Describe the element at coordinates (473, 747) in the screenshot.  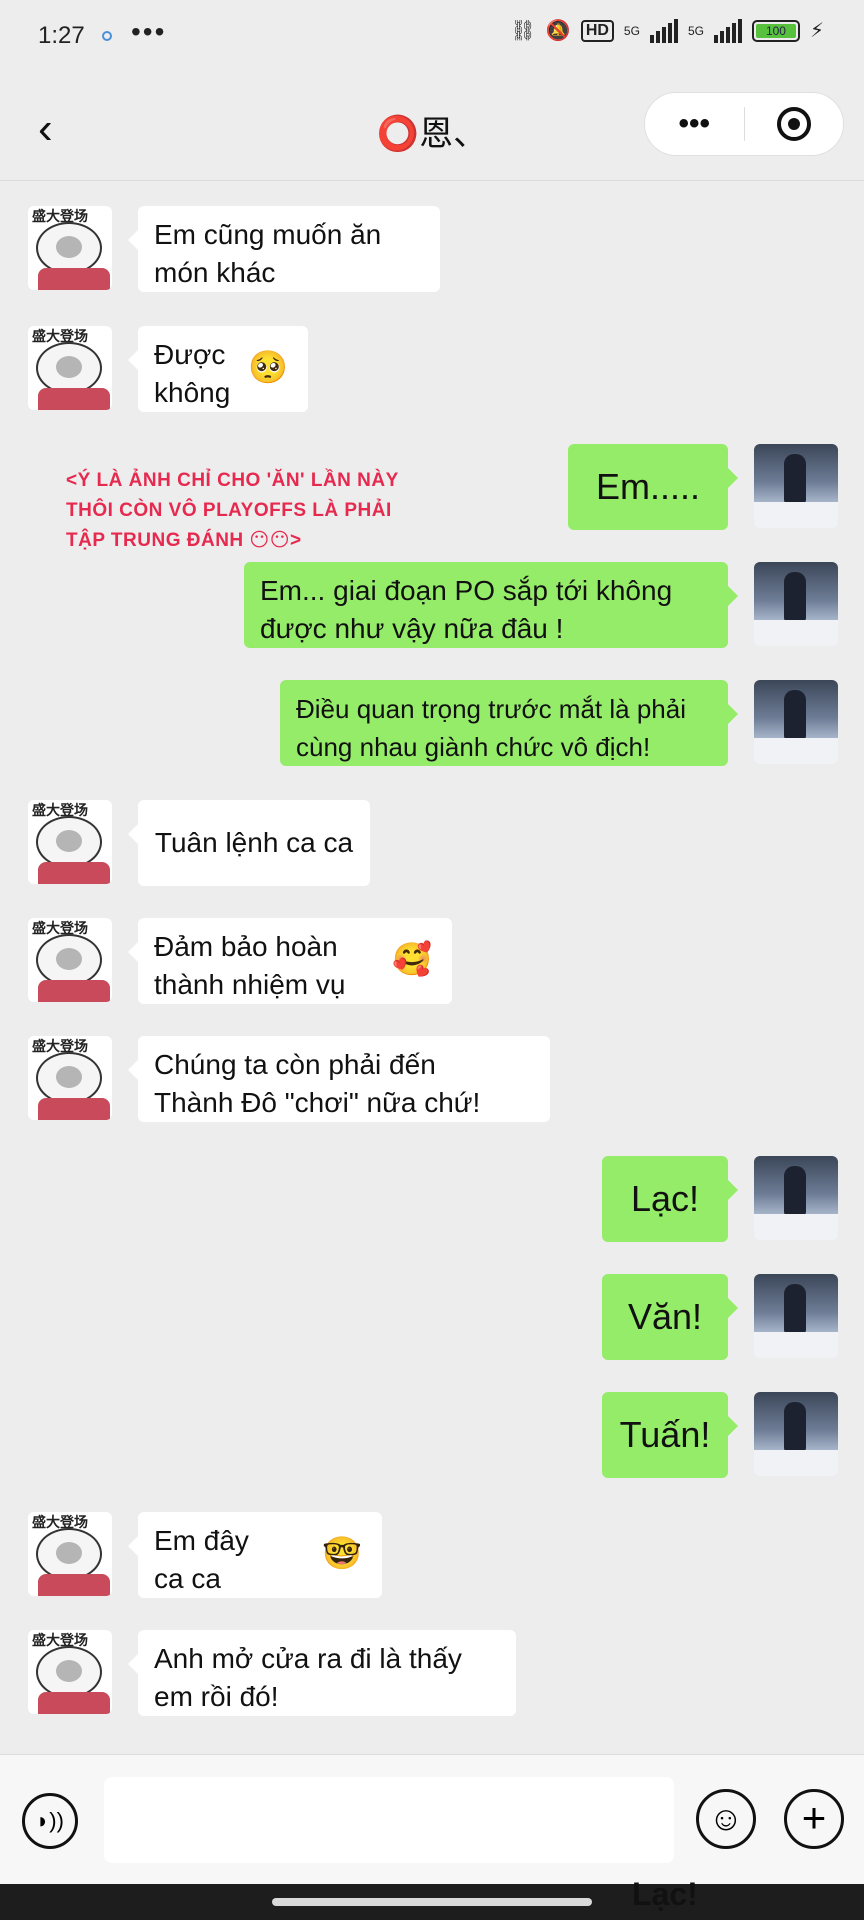
I see `message-text: cùng nhau giành chức vô địch!` at that location.